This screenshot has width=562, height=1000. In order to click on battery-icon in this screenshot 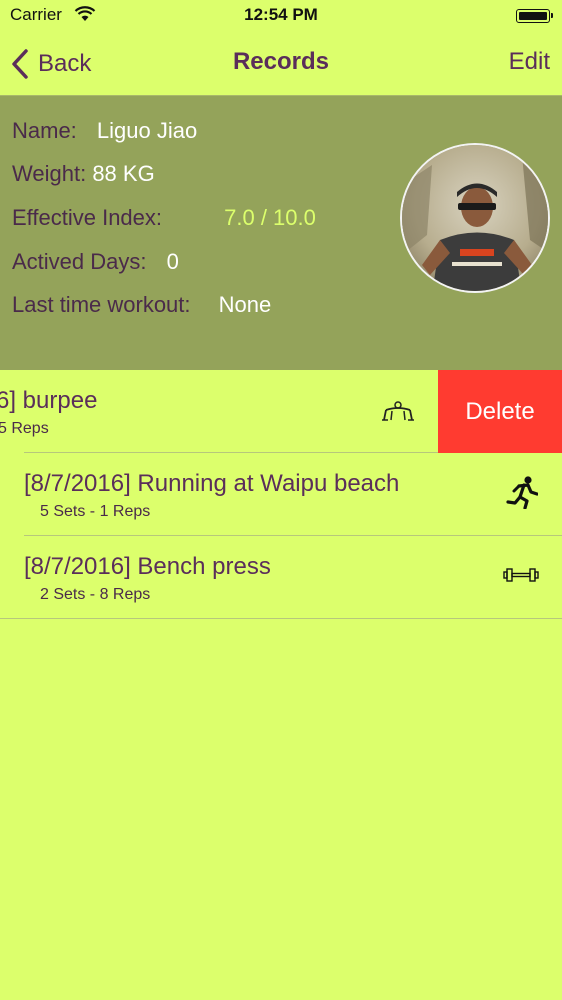, I will do `click(534, 16)`.